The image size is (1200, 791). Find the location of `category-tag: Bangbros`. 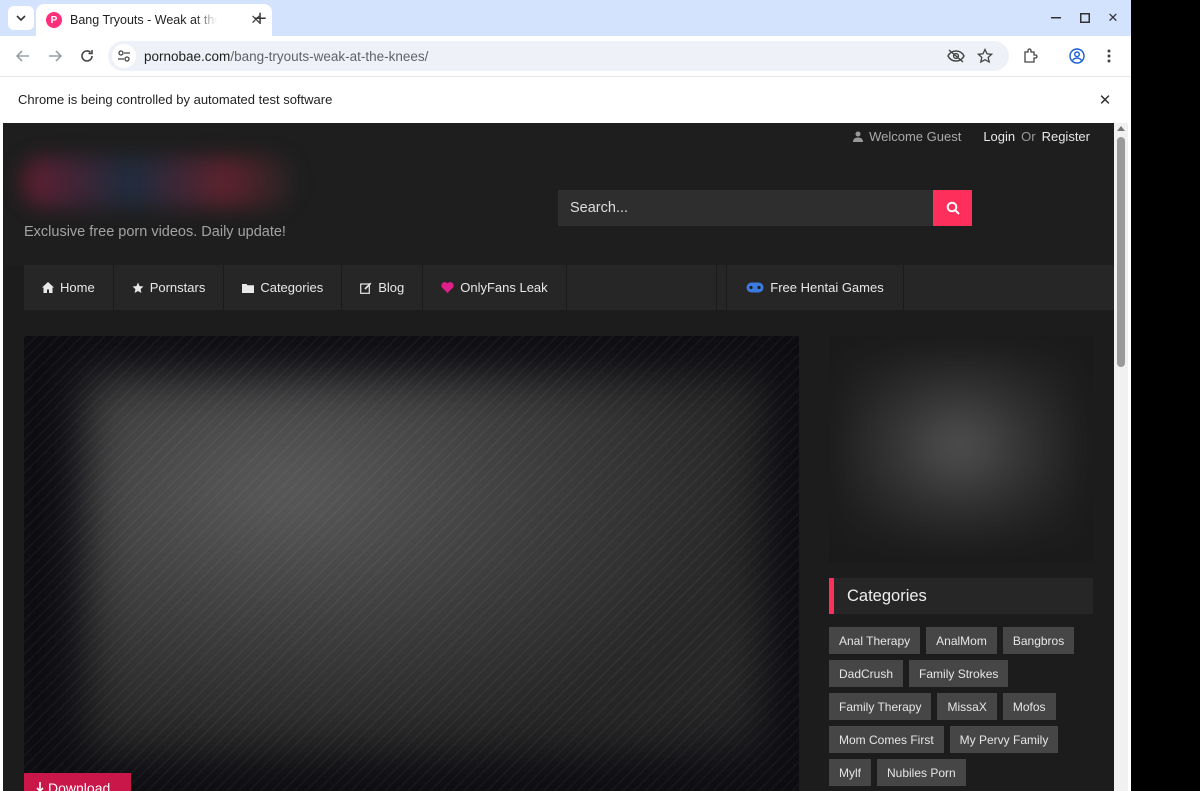

category-tag: Bangbros is located at coordinates (1038, 640).